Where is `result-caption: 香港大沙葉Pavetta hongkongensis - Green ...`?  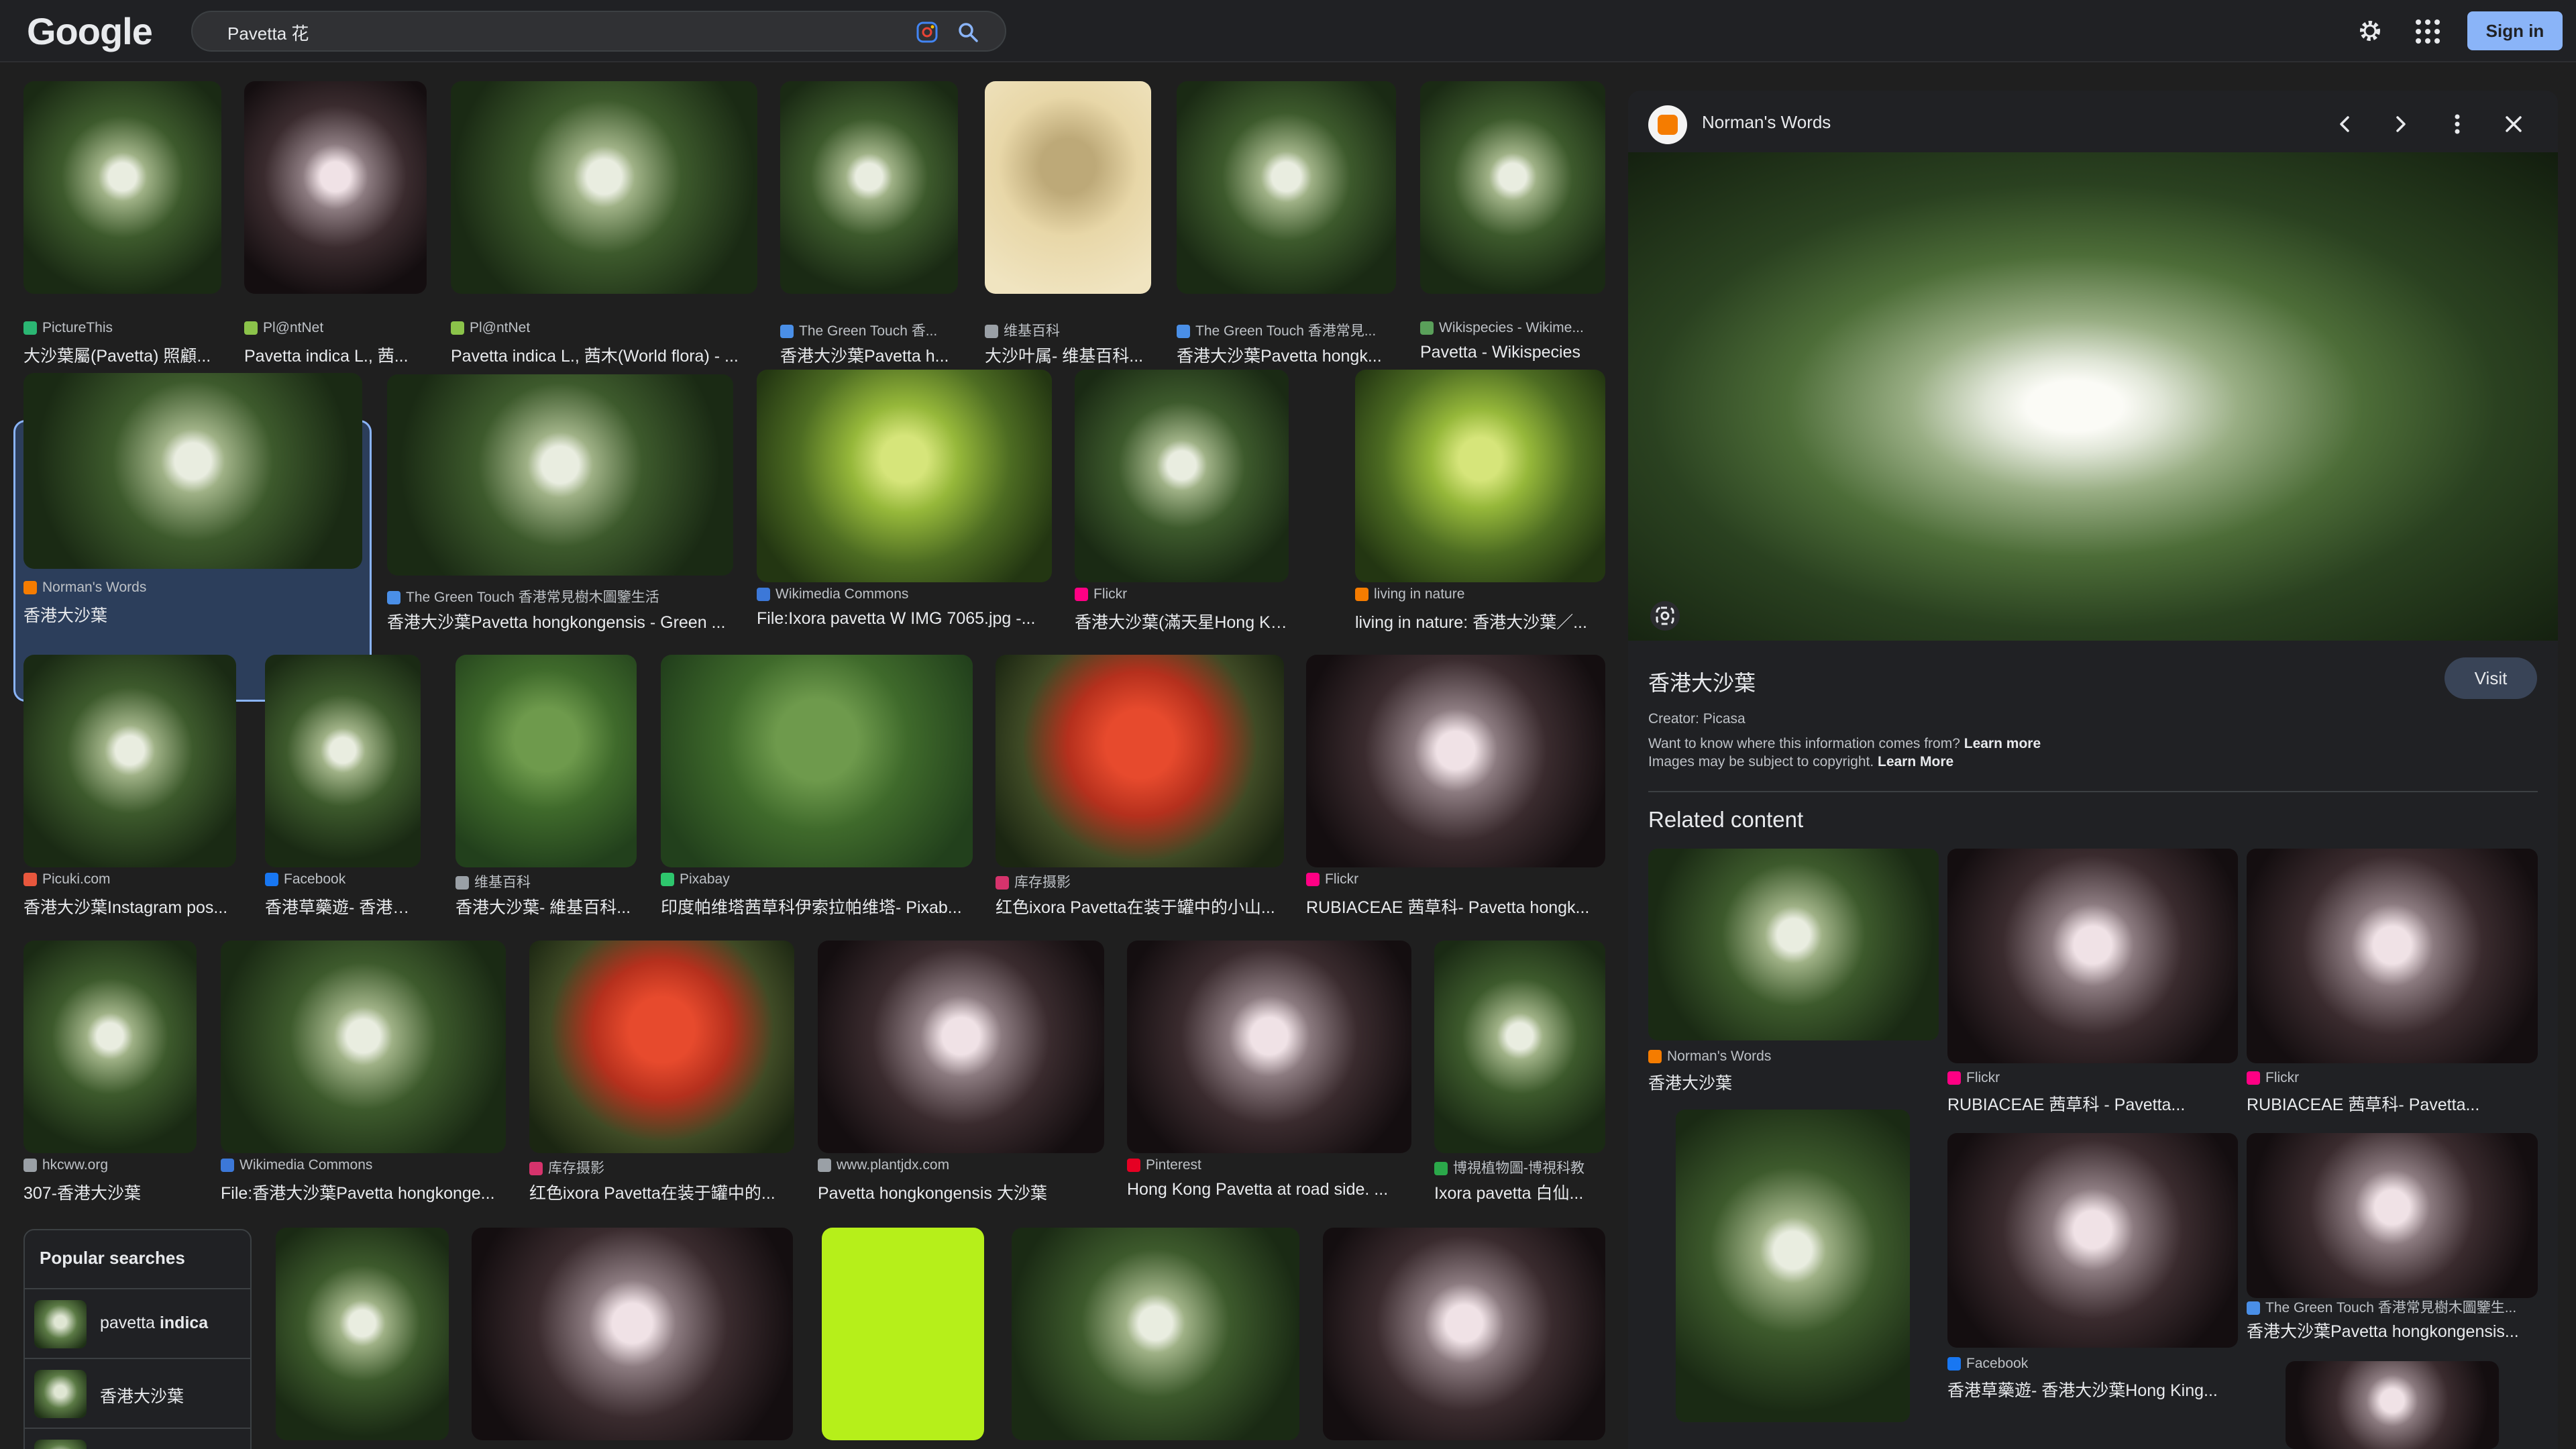
result-caption: 香港大沙葉Pavetta hongkongensis - Green ... is located at coordinates (560, 621).